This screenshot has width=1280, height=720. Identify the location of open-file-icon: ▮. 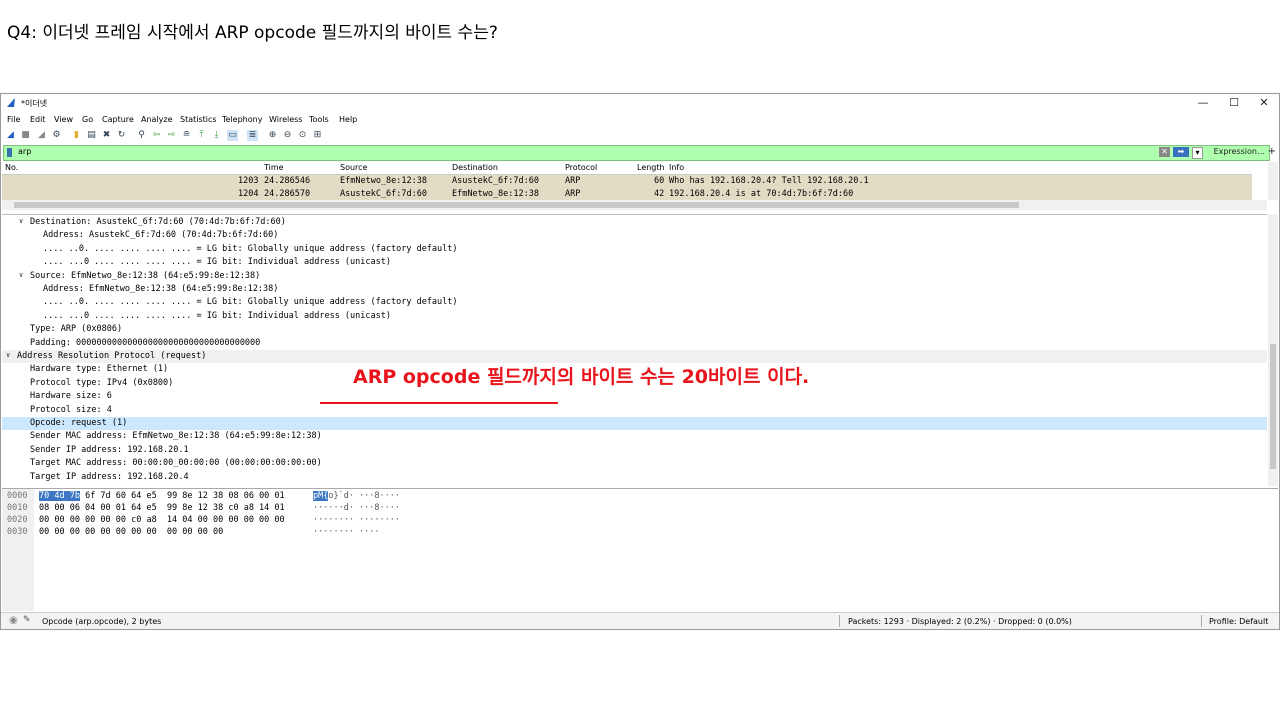
(76, 135).